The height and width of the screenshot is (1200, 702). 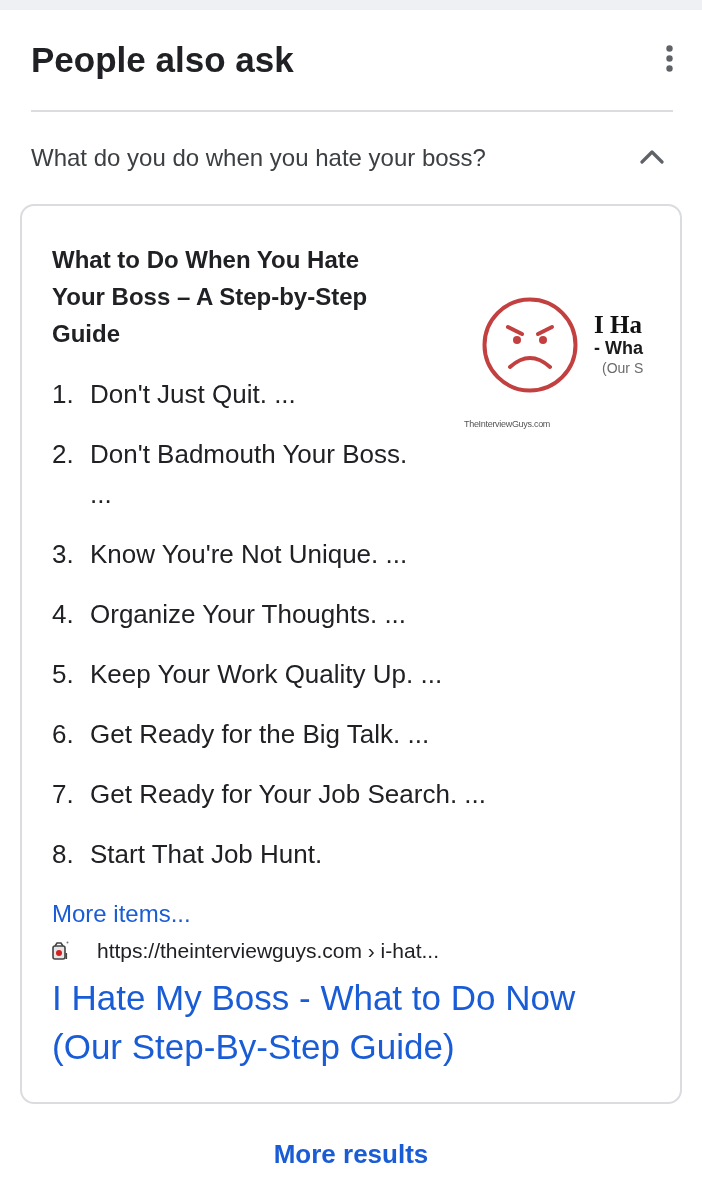 I want to click on more-results-link: More results, so click(x=351, y=1154).